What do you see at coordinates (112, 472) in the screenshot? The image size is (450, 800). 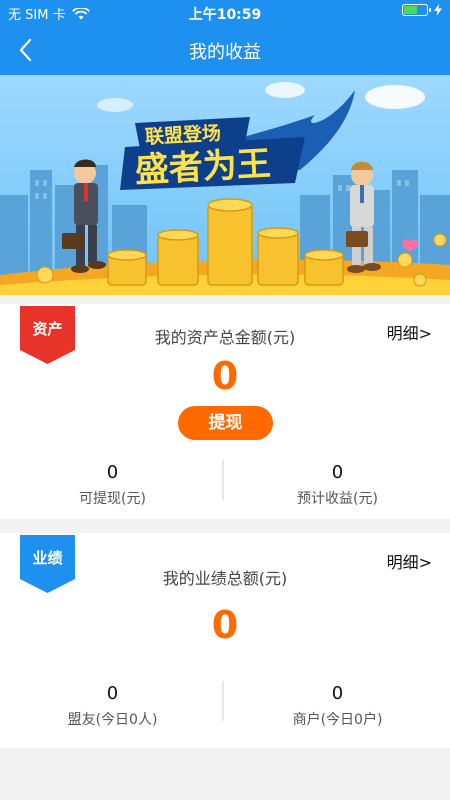 I see `withdrawable-value: 0` at bounding box center [112, 472].